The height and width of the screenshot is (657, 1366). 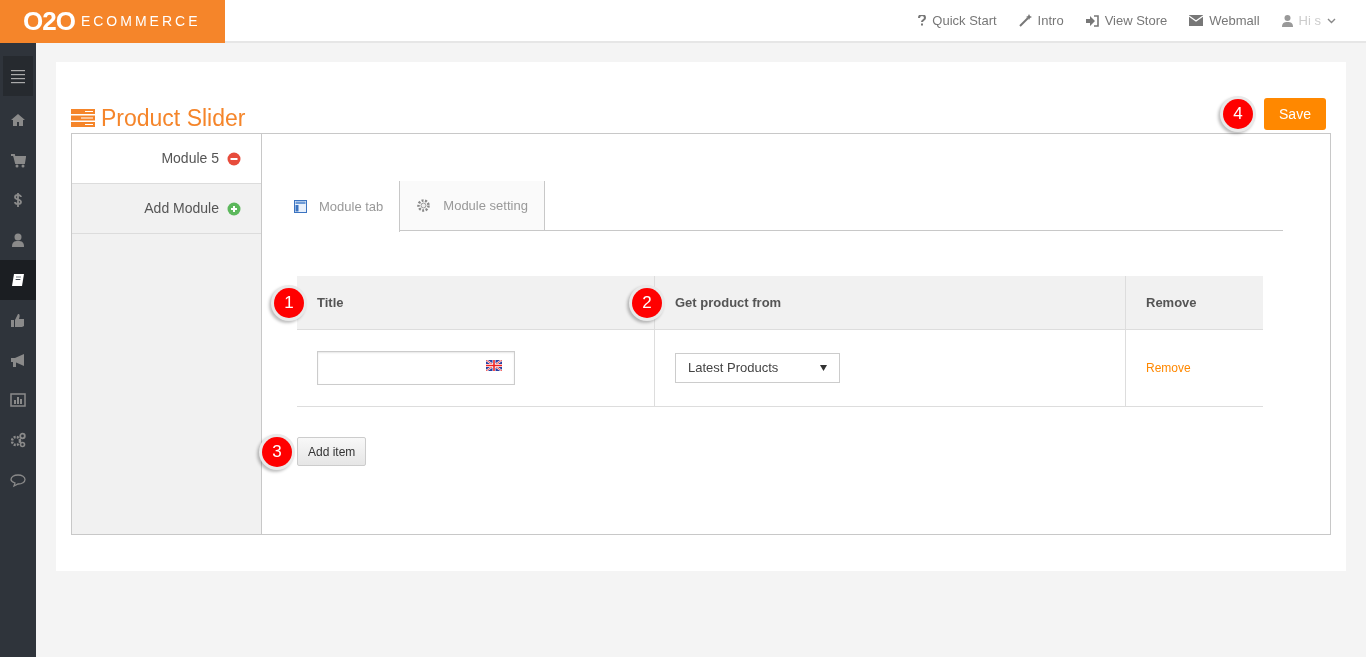 I want to click on page-title: Product Slider, so click(x=173, y=118).